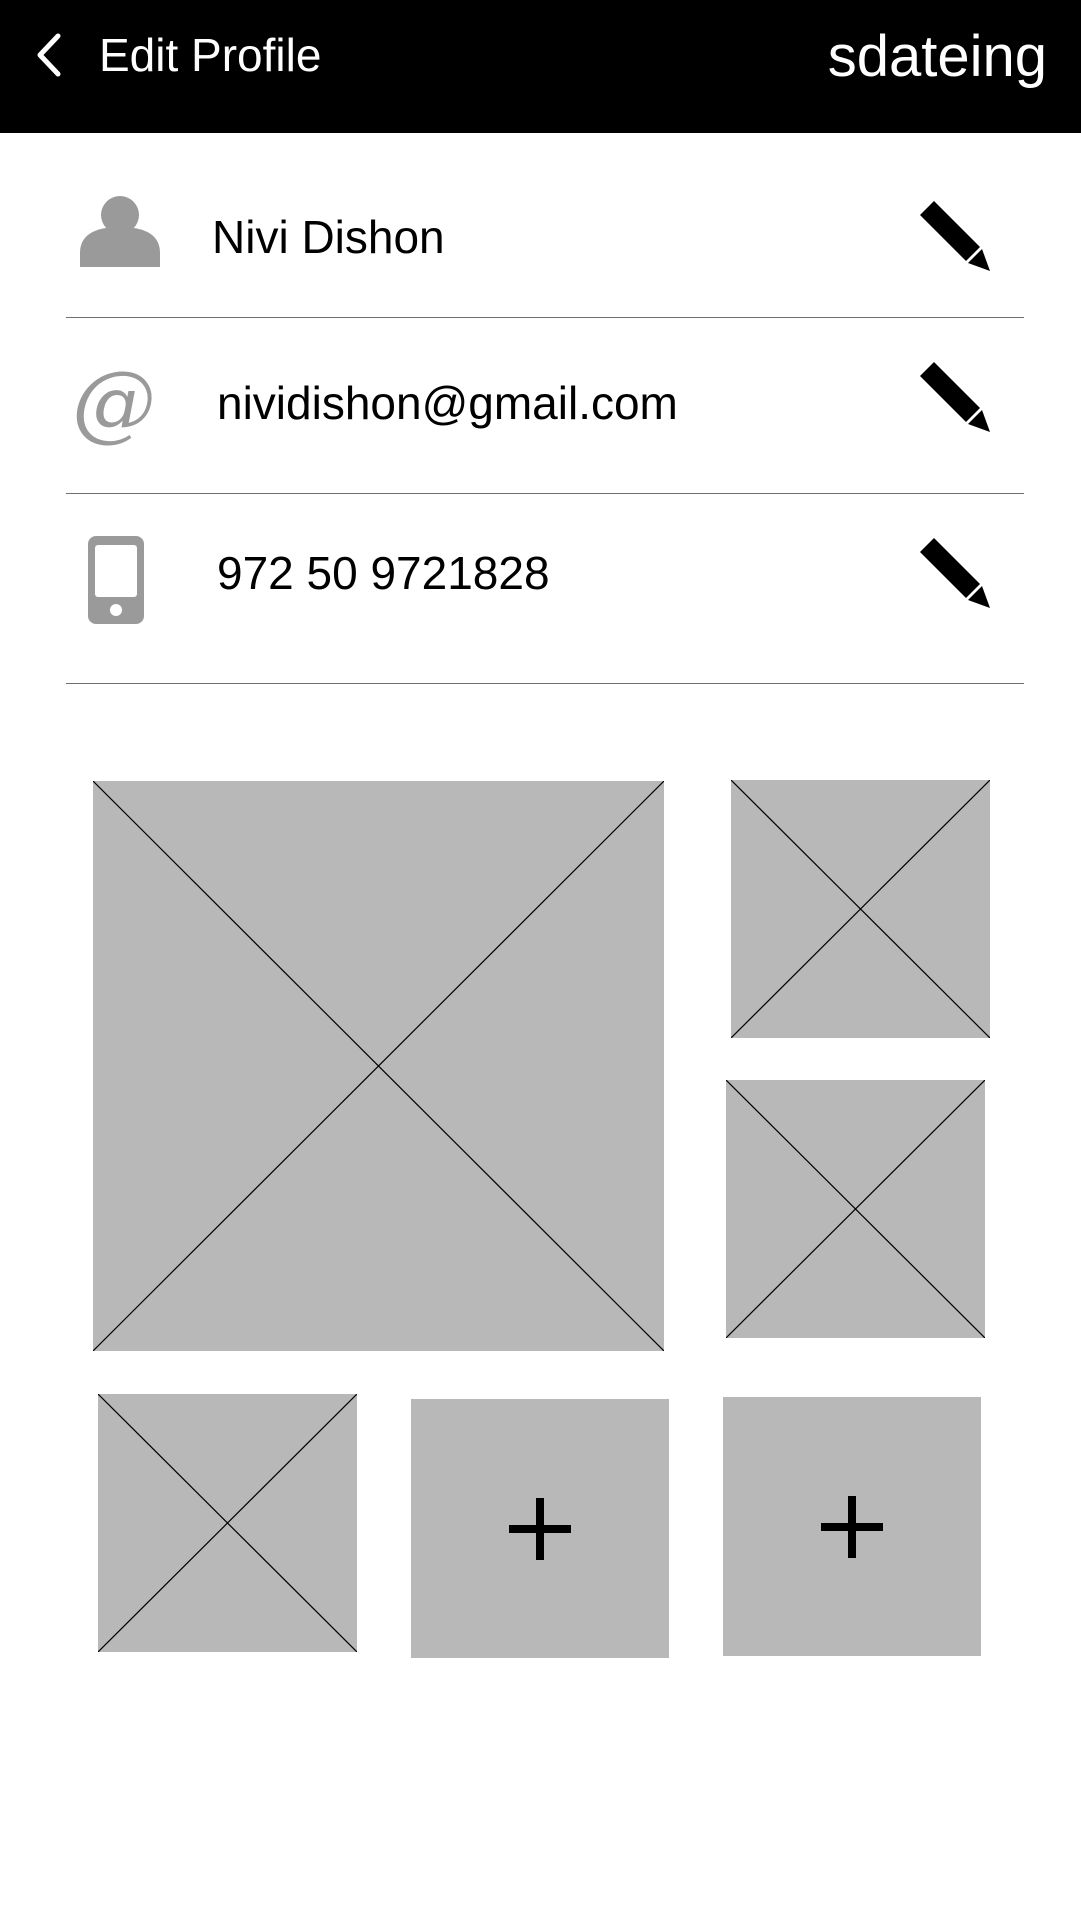  I want to click on profile-name: Nivi Dishon, so click(328, 237).